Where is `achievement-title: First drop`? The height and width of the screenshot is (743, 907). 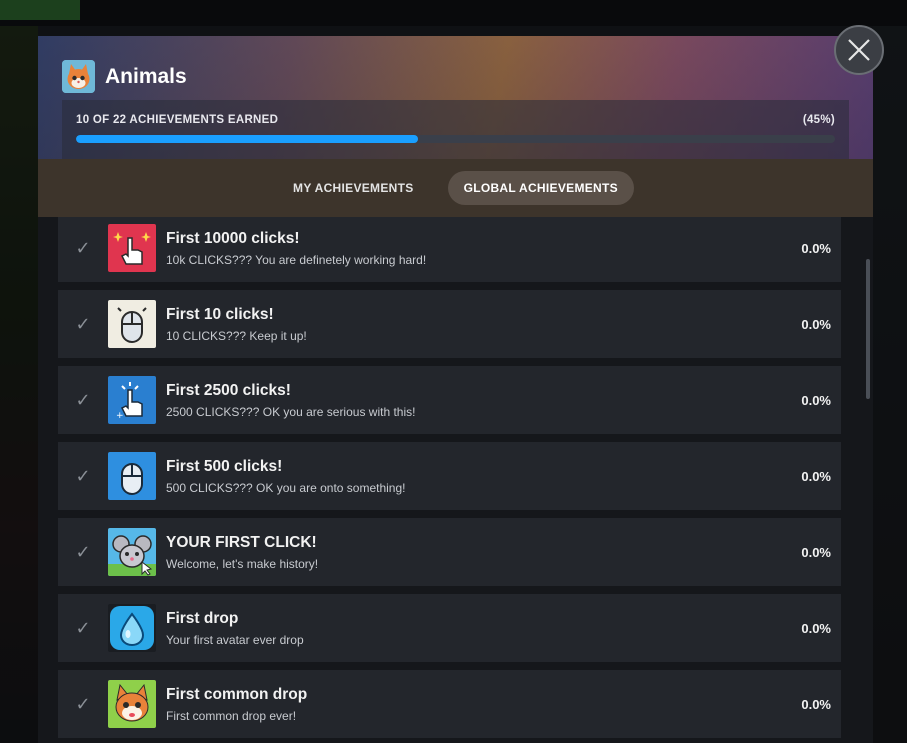
achievement-title: First drop is located at coordinates (202, 618).